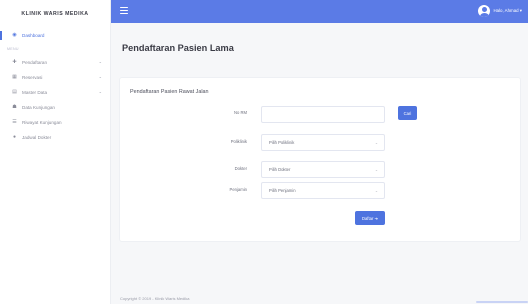 The image size is (528, 304). What do you see at coordinates (282, 190) in the screenshot?
I see `penjamin-selected-value: Pilih Penjamin` at bounding box center [282, 190].